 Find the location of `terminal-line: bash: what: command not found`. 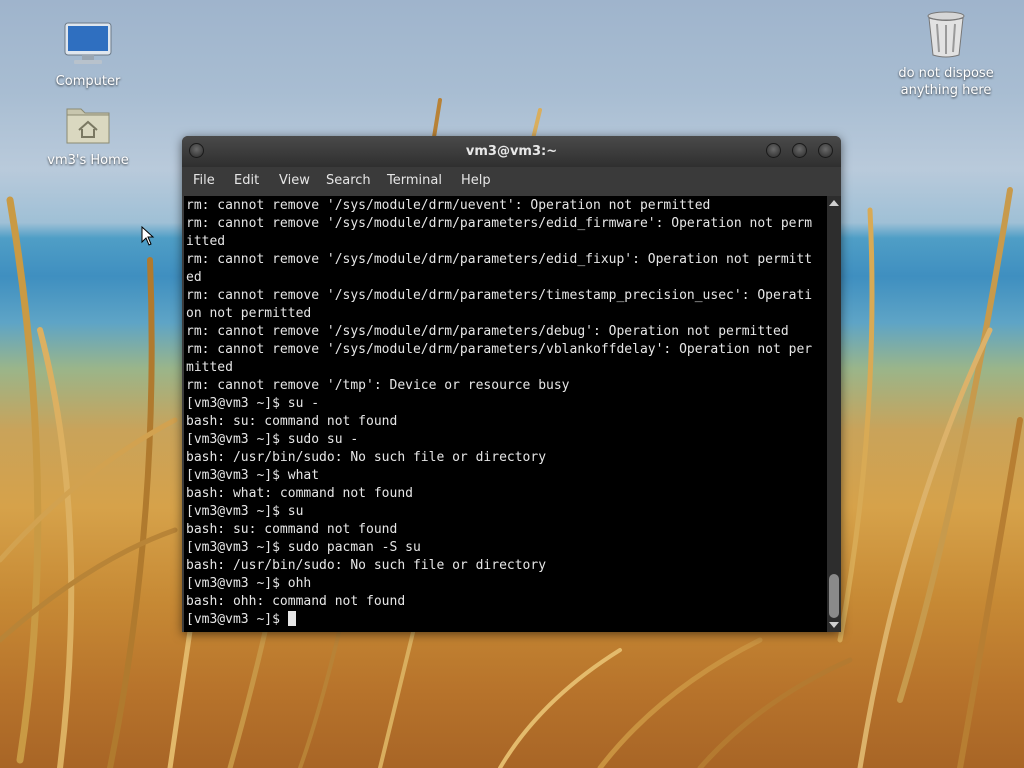

terminal-line: bash: what: command not found is located at coordinates (299, 493).